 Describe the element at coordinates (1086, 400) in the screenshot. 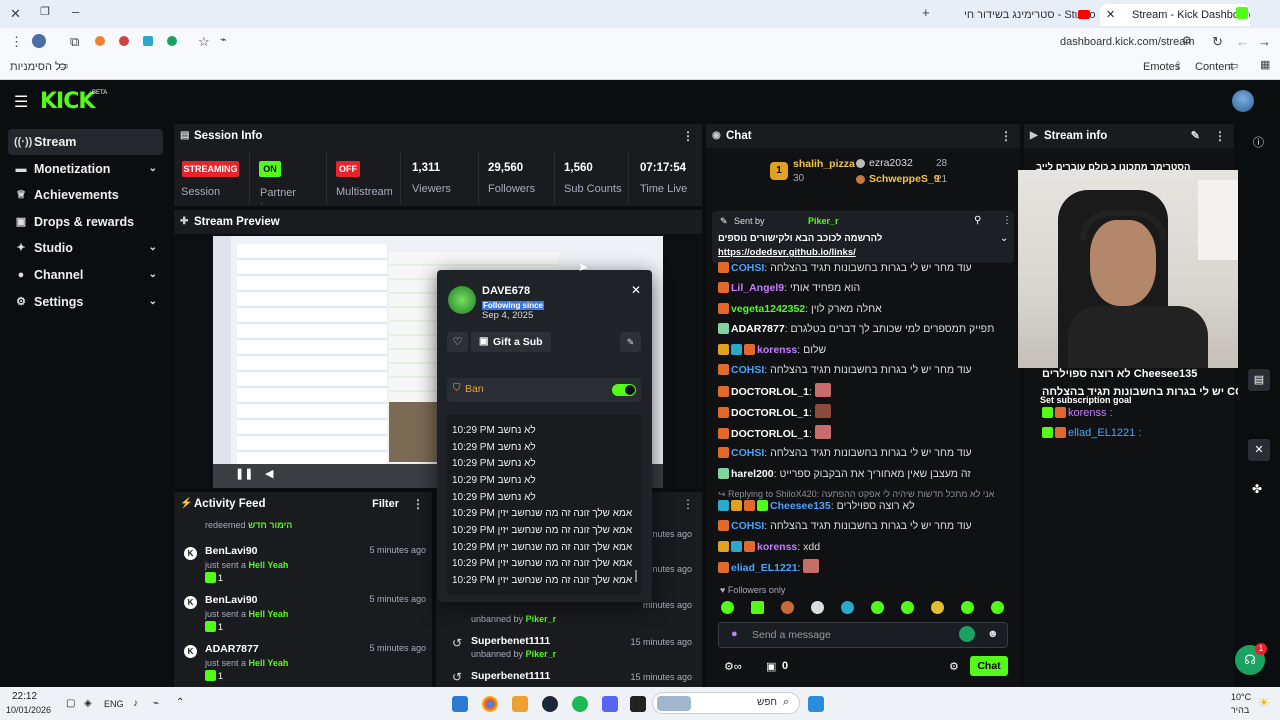

I see `subscription-goal-label: Set subscription goal` at that location.